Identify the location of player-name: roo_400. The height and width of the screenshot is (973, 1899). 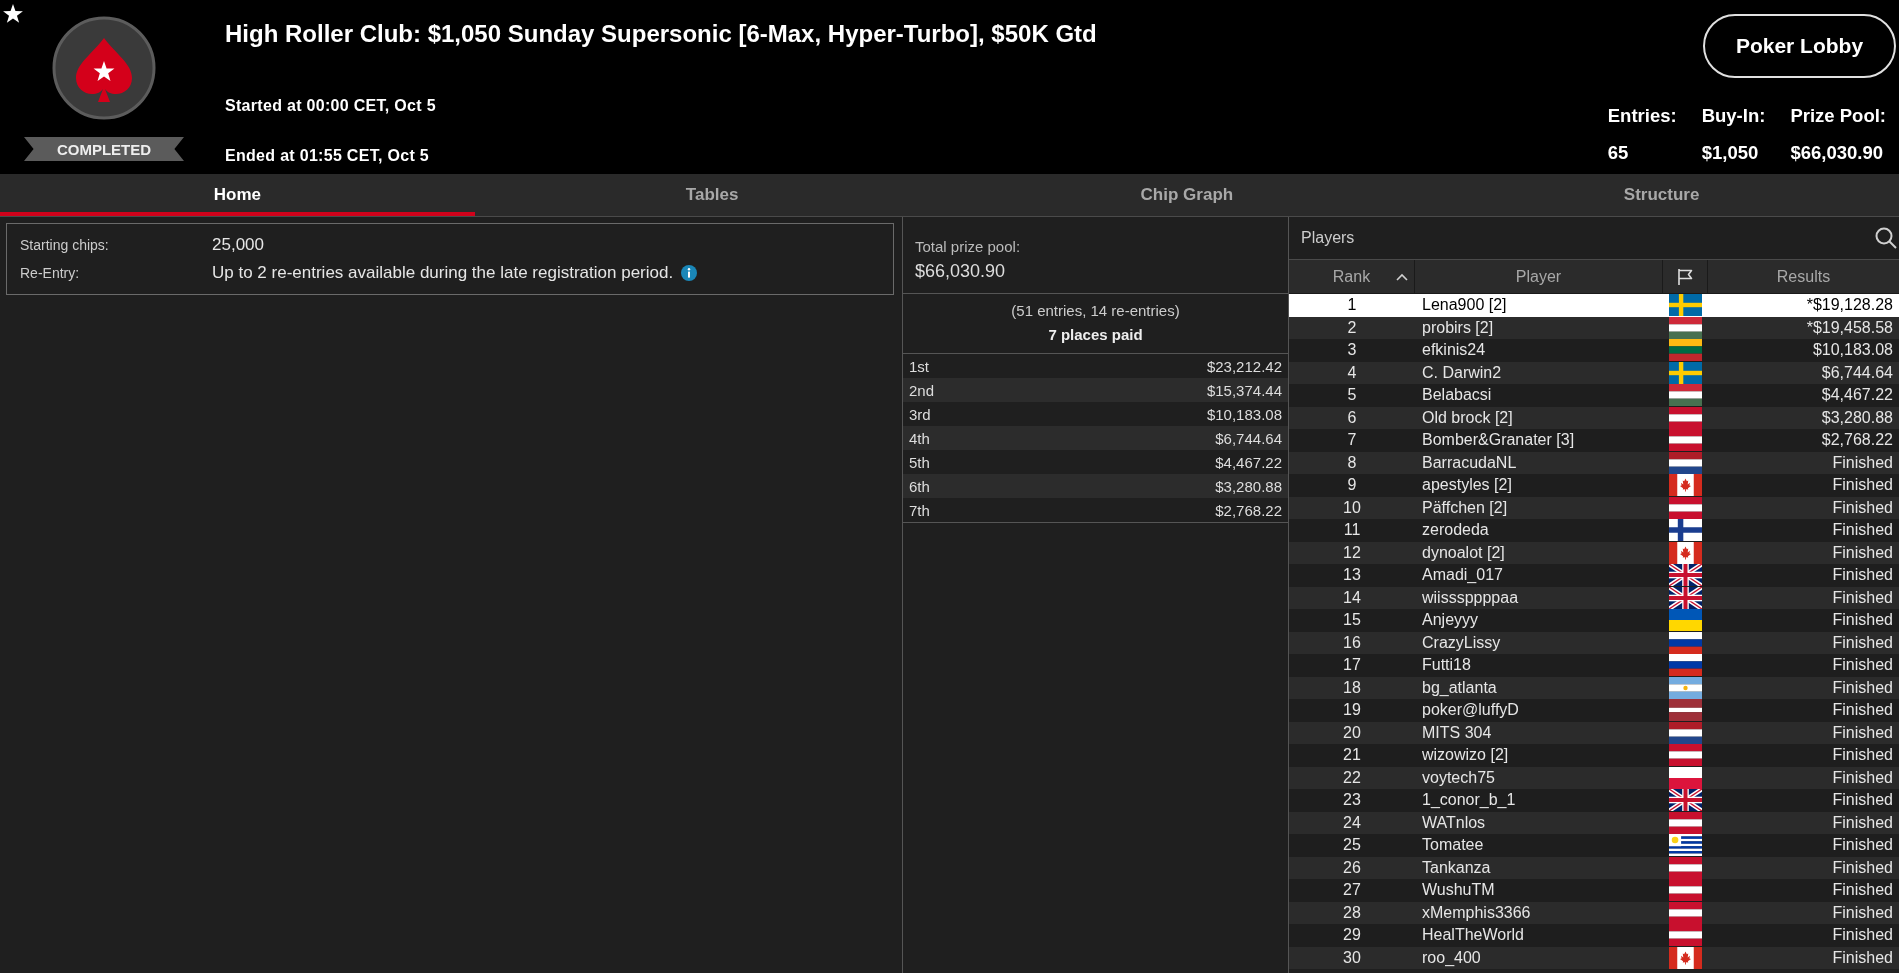
(1451, 957).